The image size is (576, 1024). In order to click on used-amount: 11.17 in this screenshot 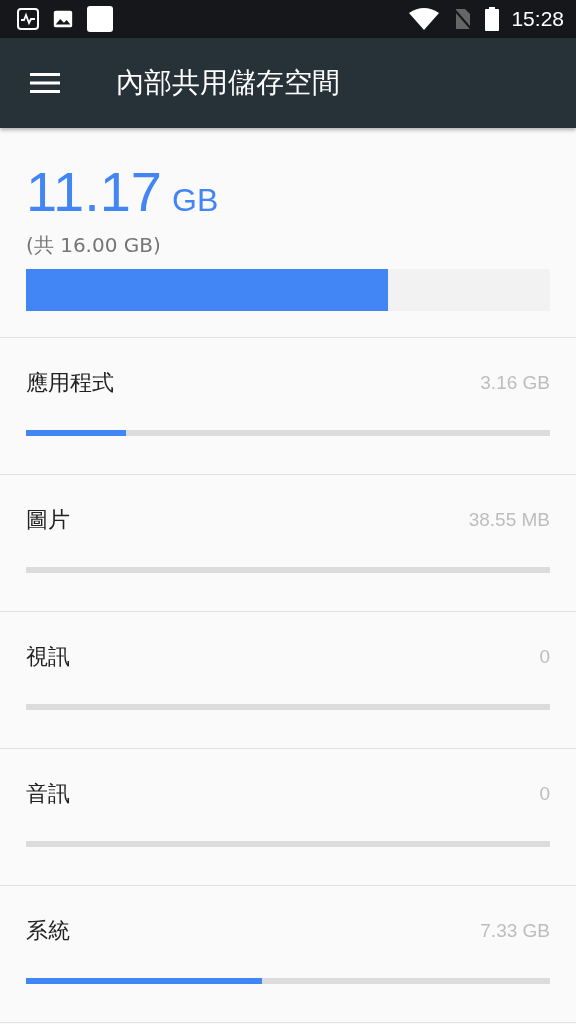, I will do `click(94, 192)`.